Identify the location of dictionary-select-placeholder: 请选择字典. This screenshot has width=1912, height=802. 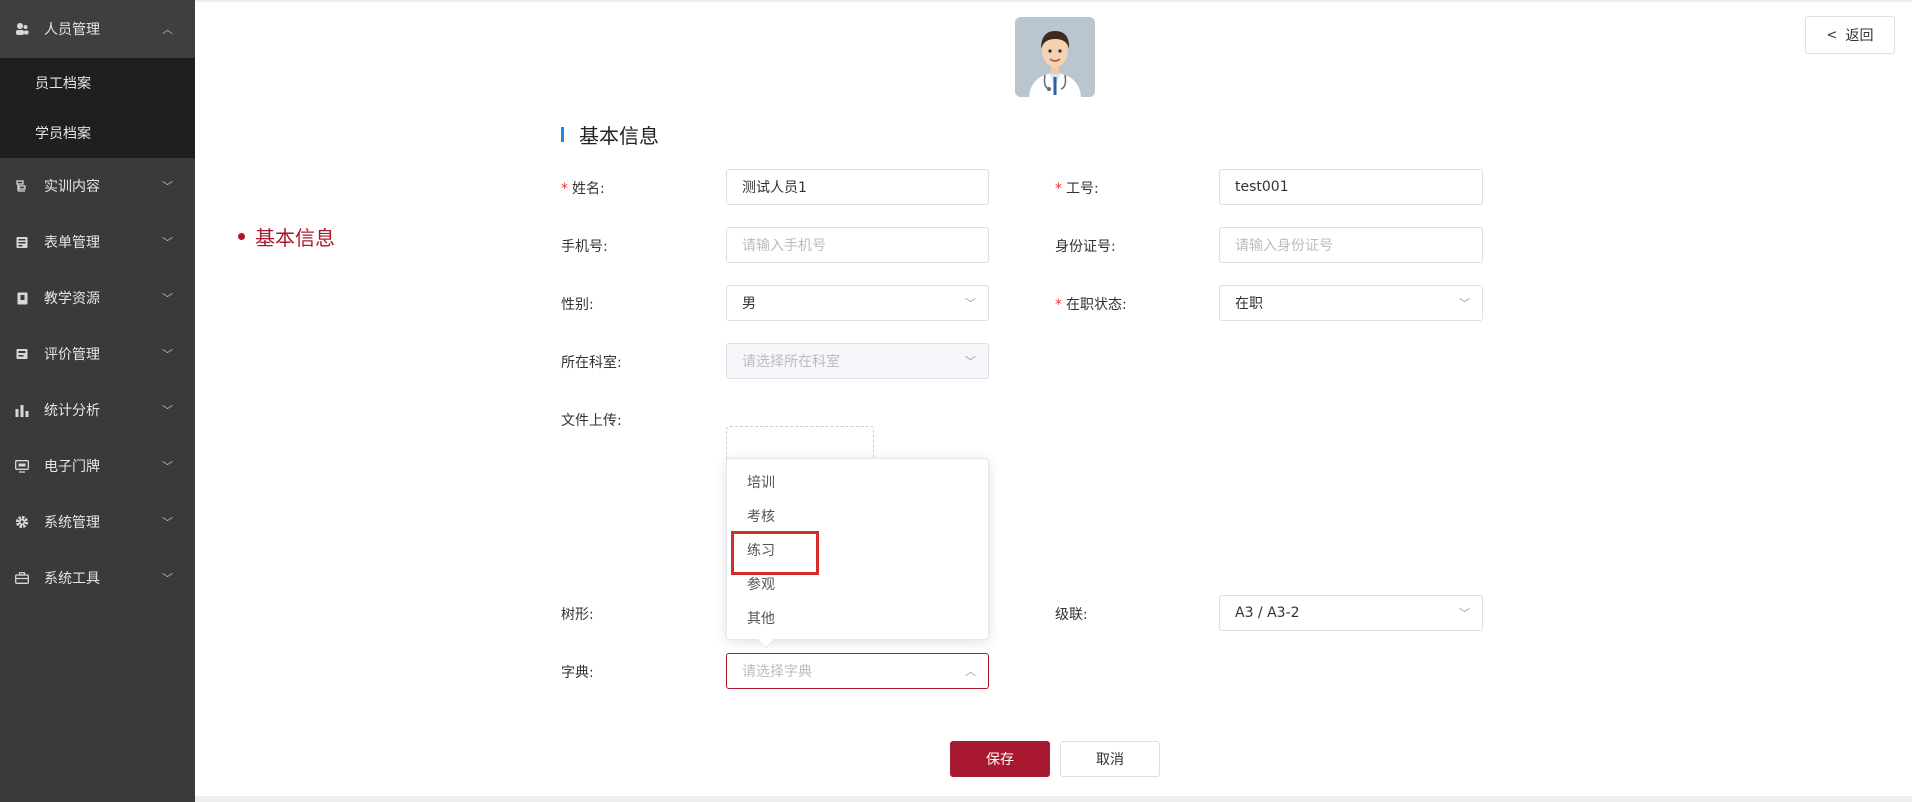
(777, 672).